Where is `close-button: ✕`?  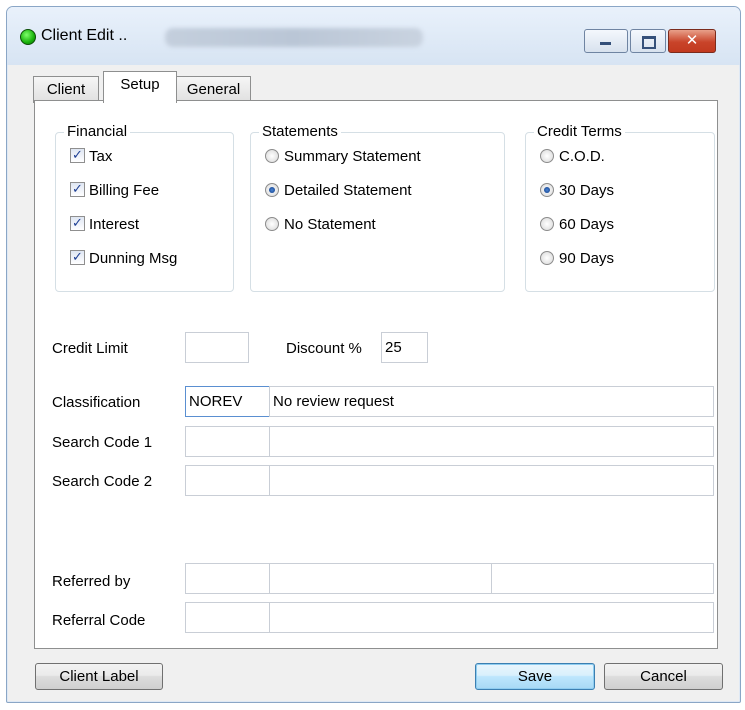 close-button: ✕ is located at coordinates (692, 41).